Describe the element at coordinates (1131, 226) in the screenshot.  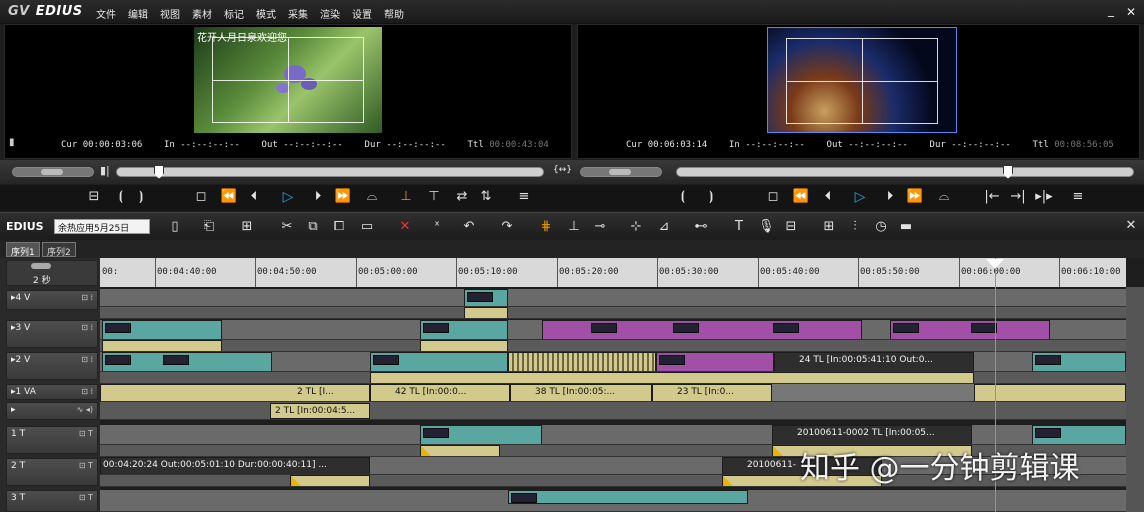
I see `timeline-close-icon: ✕` at that location.